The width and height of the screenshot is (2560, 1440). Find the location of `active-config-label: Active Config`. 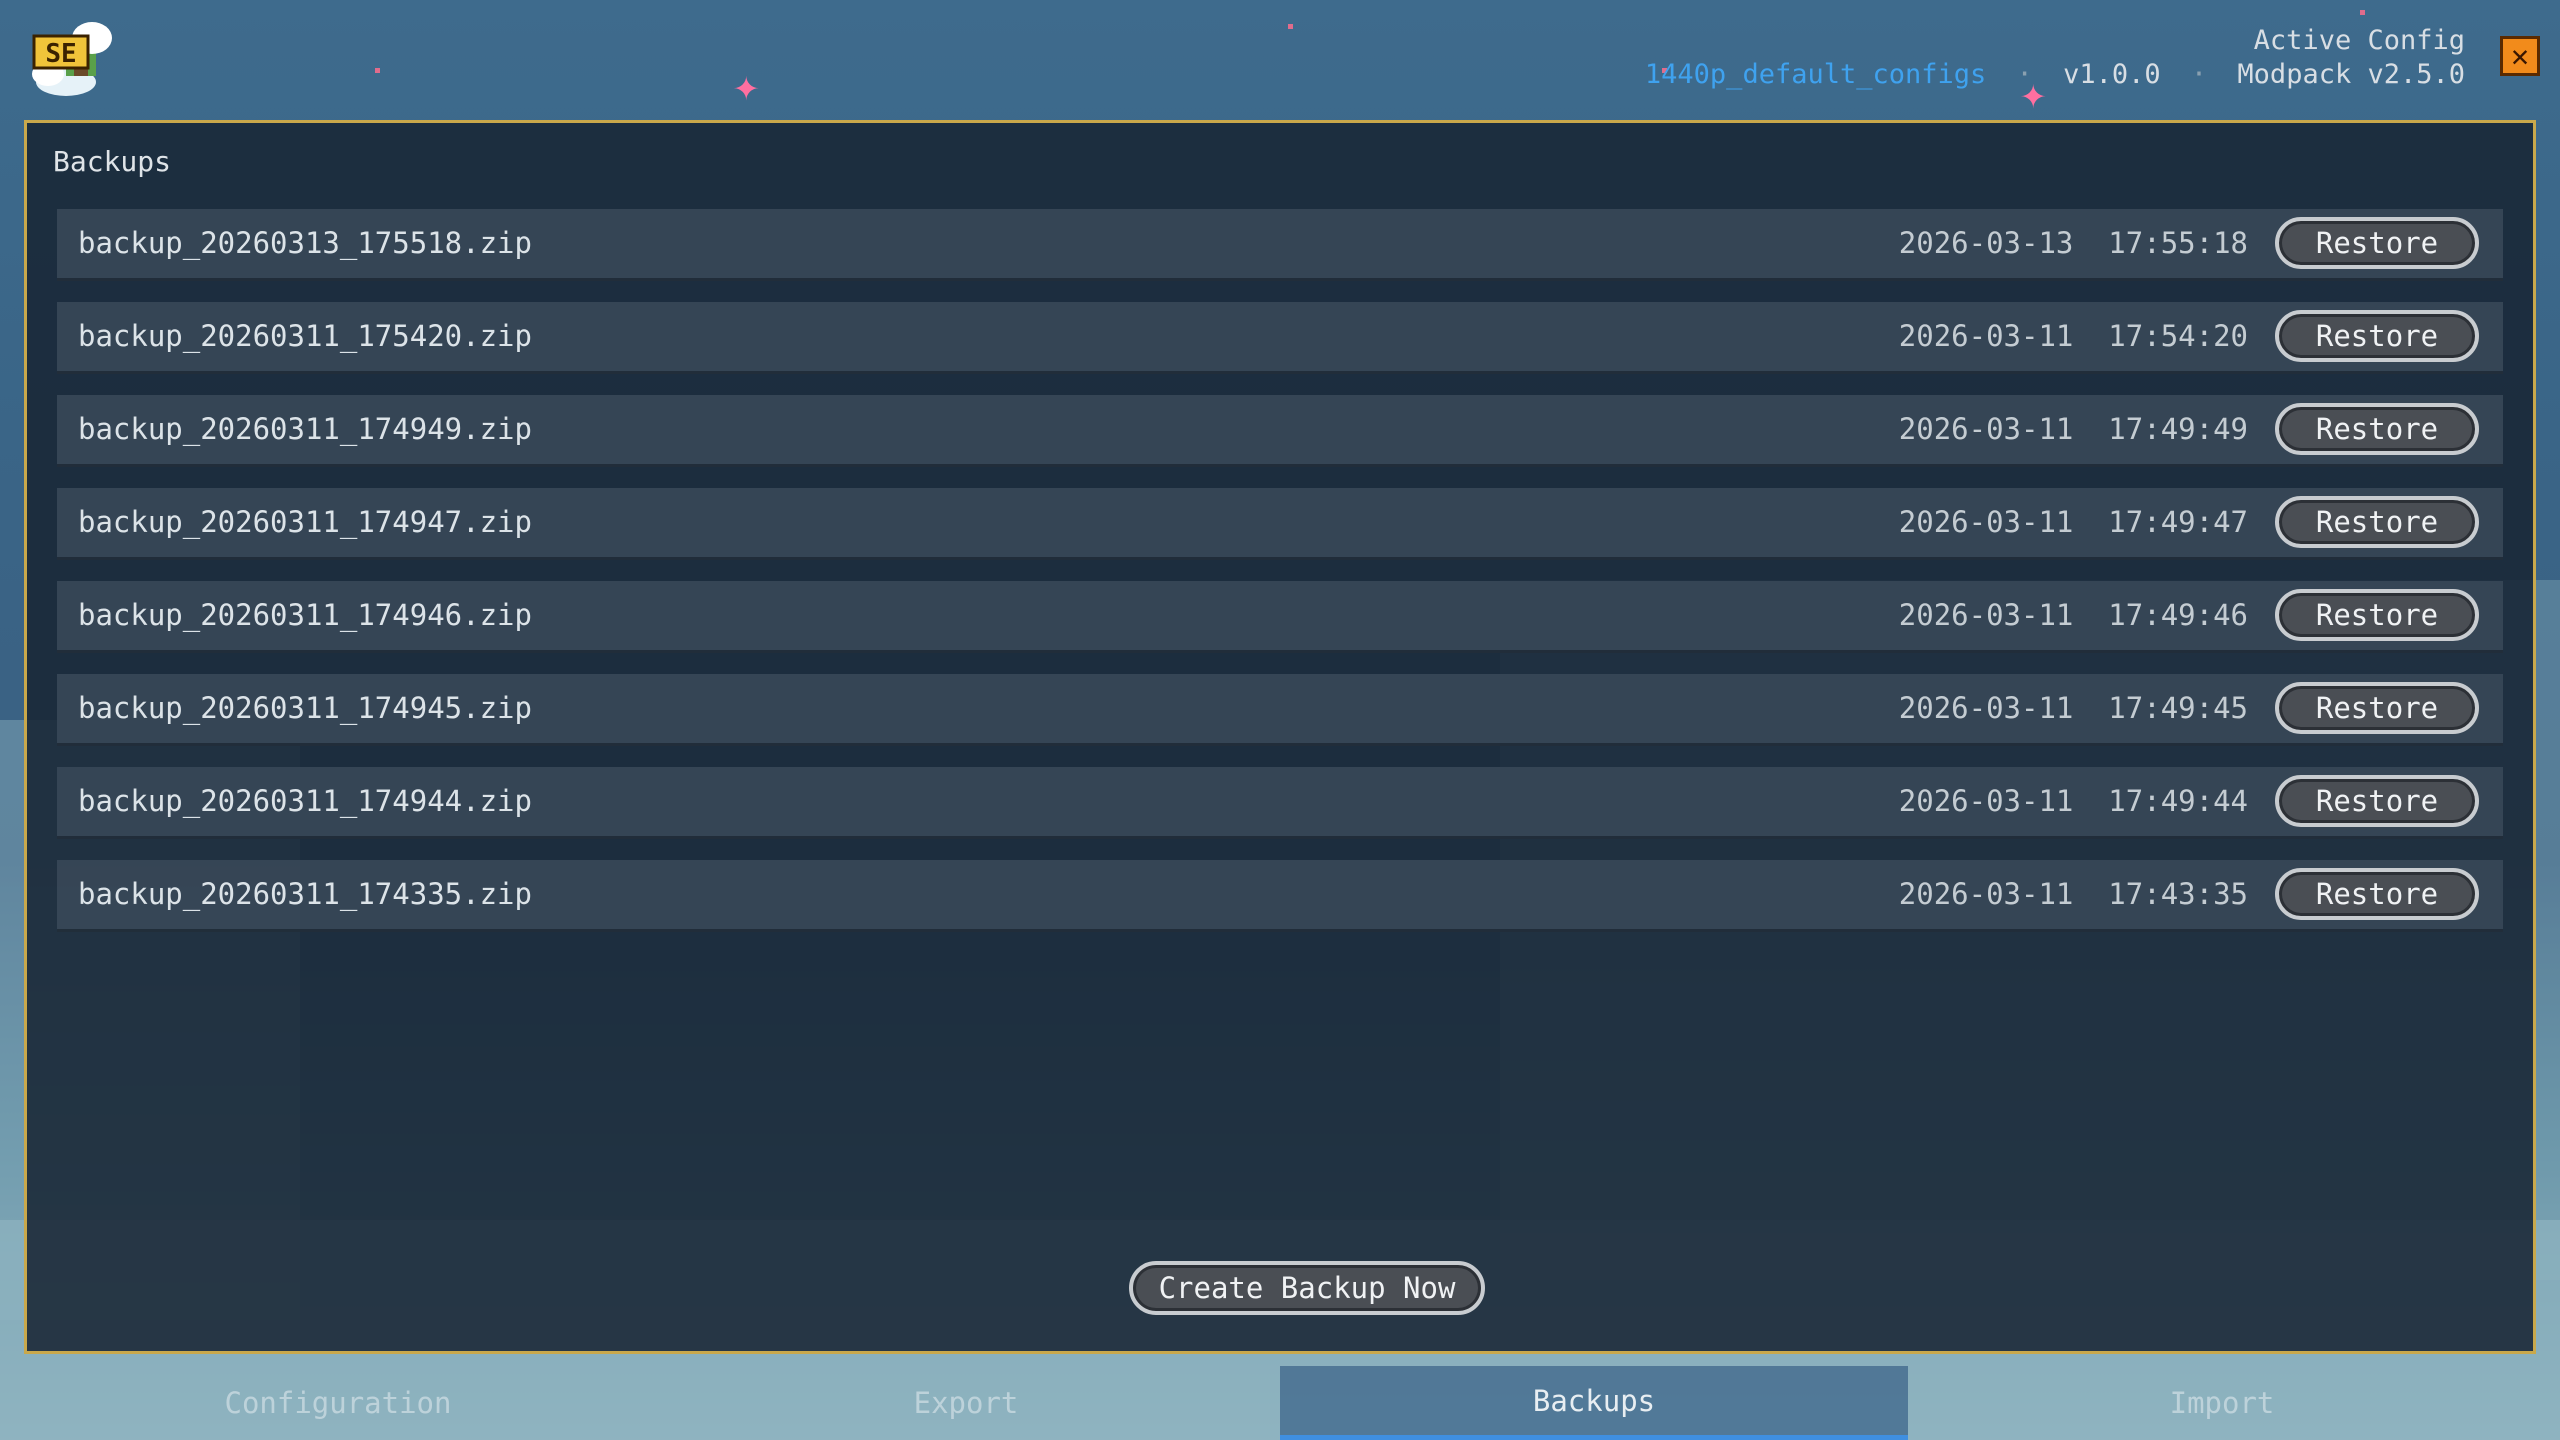

active-config-label: Active Config is located at coordinates (2359, 40).